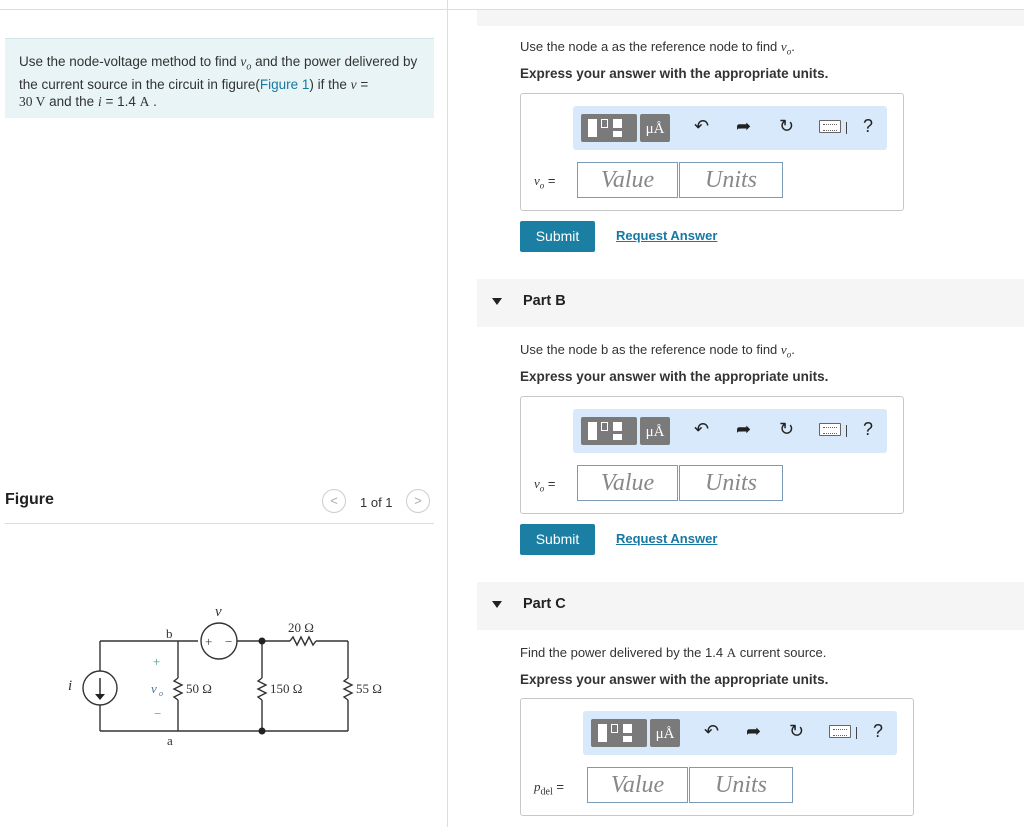  Describe the element at coordinates (330, 84) in the screenshot. I see `problem-text-3: ) if the` at that location.